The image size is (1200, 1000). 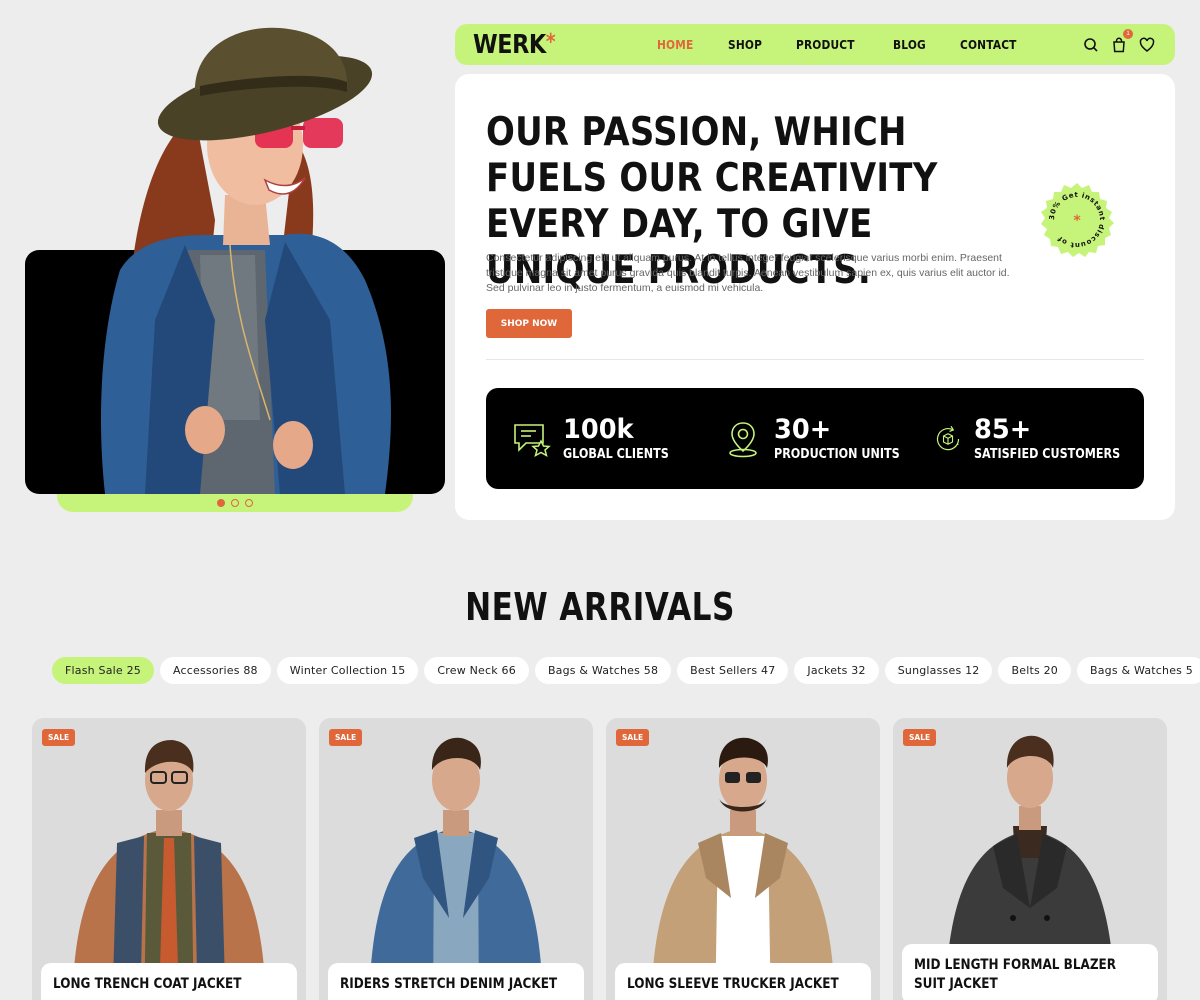 What do you see at coordinates (948, 437) in the screenshot?
I see `box-refresh-icon` at bounding box center [948, 437].